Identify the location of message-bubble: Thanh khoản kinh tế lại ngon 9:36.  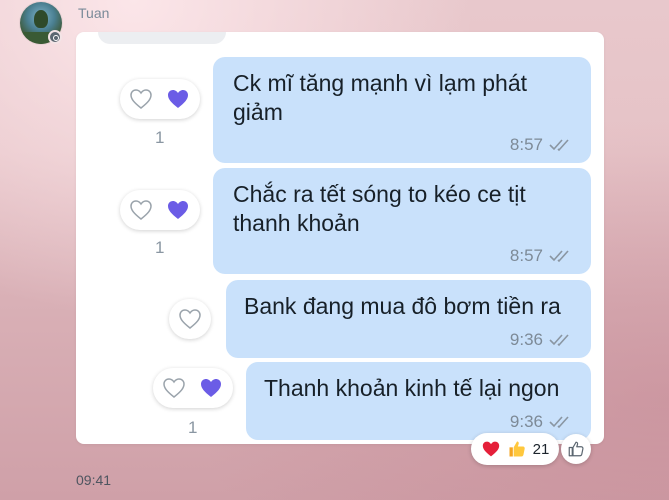
(418, 401).